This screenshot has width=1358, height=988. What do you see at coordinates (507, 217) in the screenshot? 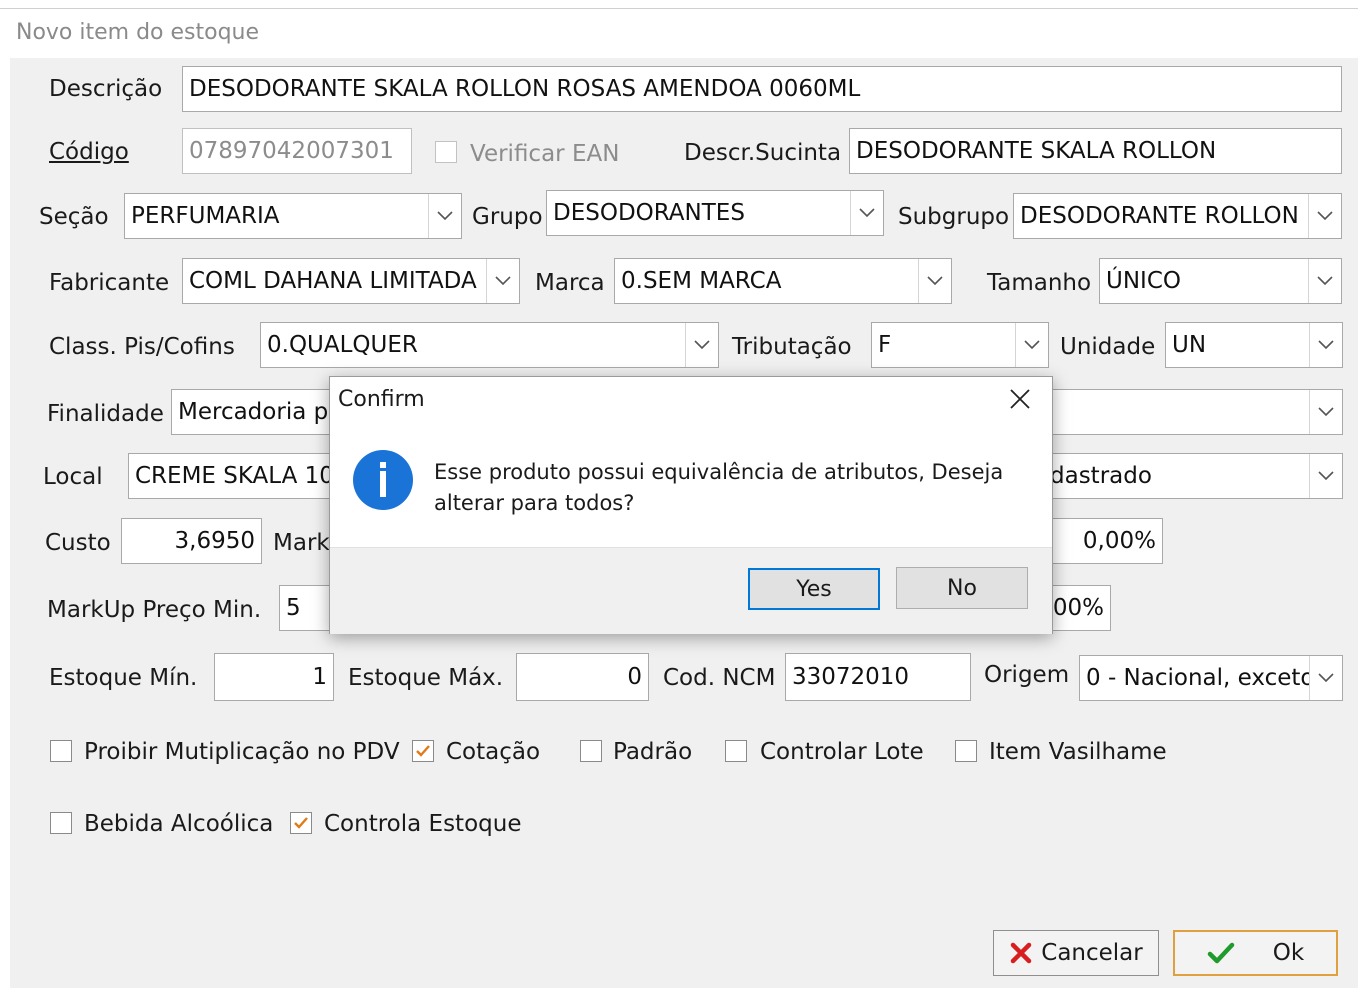
I see `grupo-label: Grupo` at bounding box center [507, 217].